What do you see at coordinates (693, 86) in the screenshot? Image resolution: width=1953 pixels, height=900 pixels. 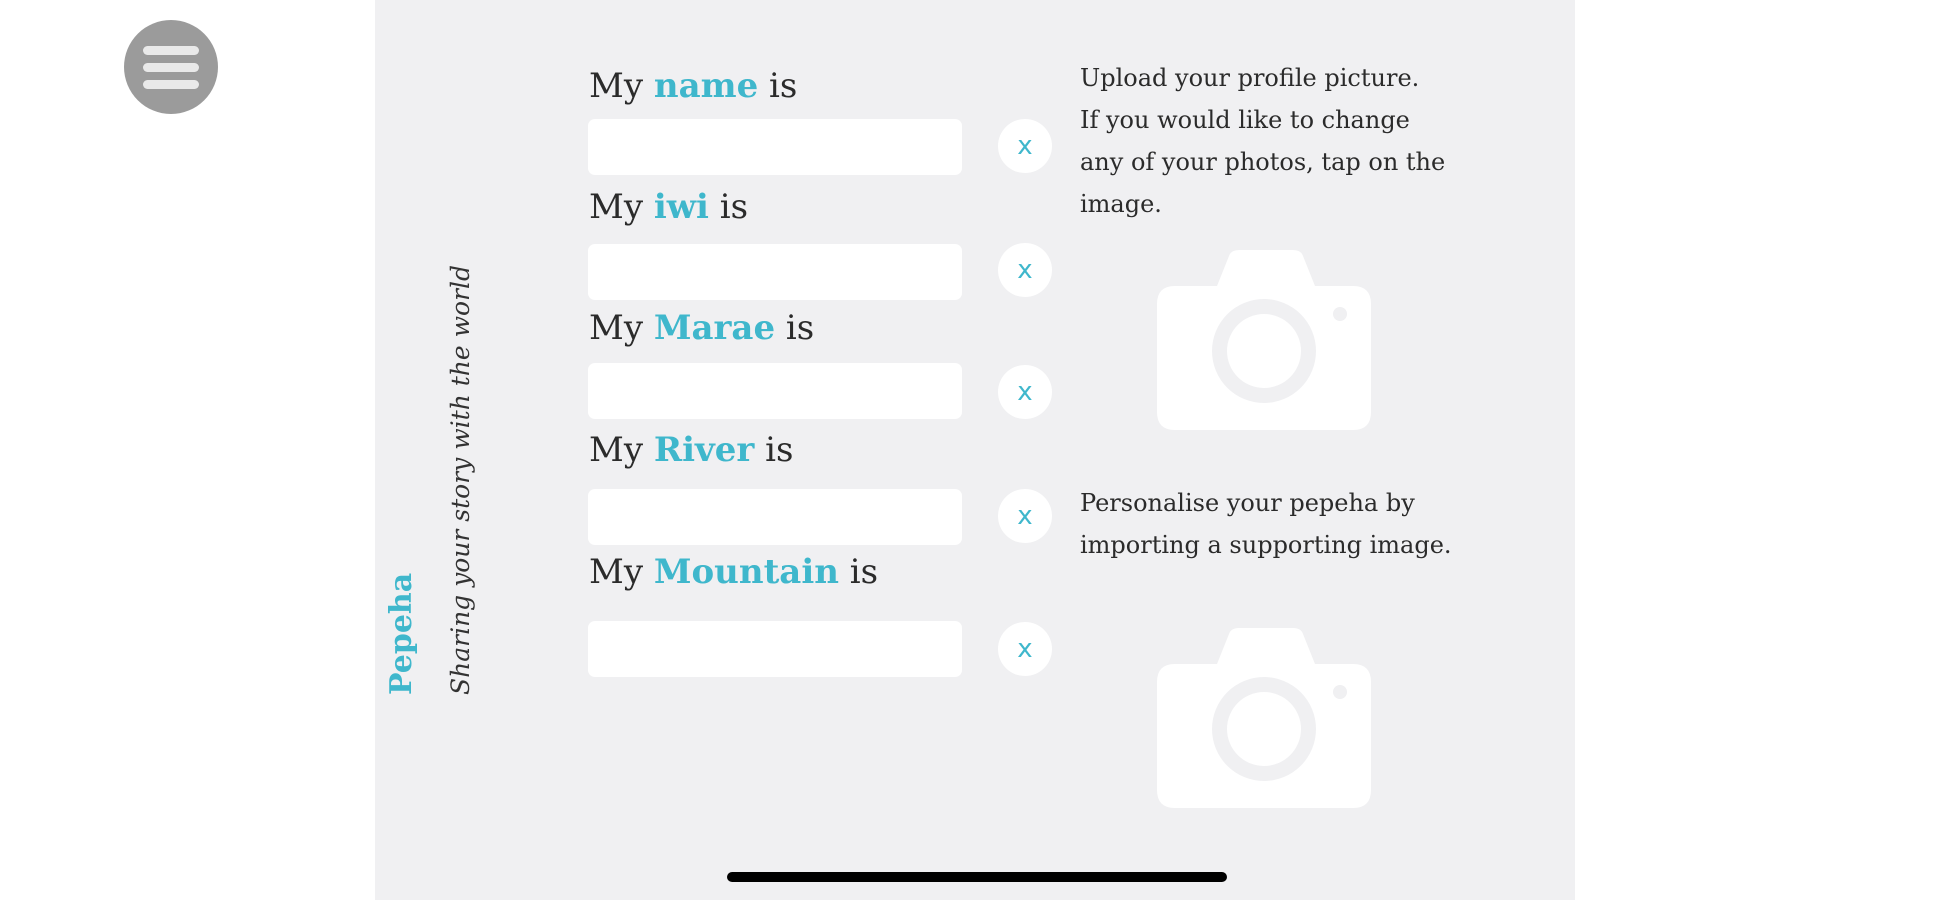 I see `name-label: My name is` at bounding box center [693, 86].